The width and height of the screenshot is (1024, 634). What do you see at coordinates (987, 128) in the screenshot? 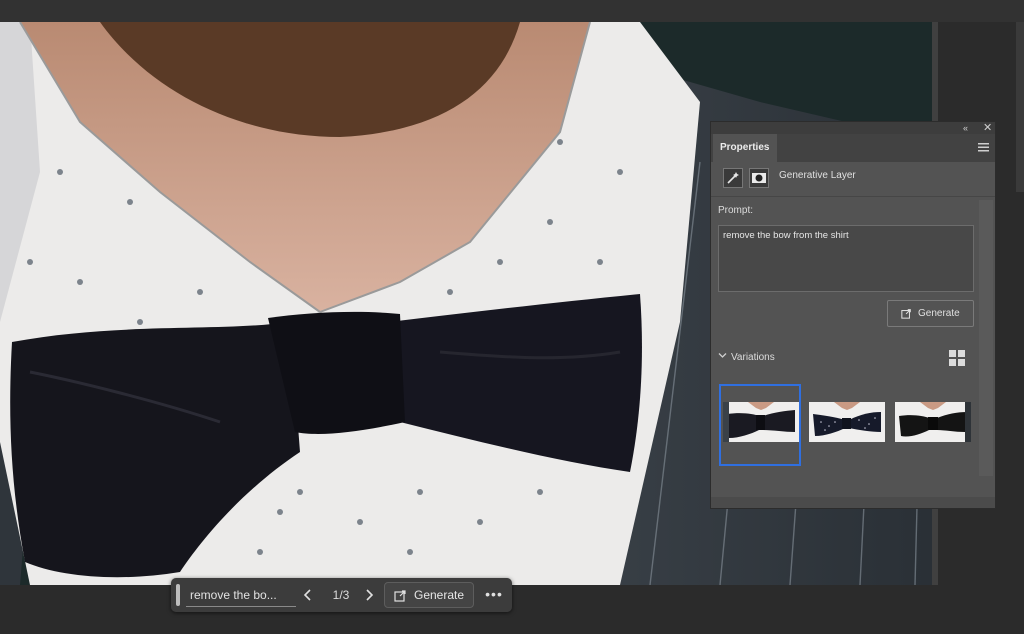
I see `close-panel-icon: ✕` at bounding box center [987, 128].